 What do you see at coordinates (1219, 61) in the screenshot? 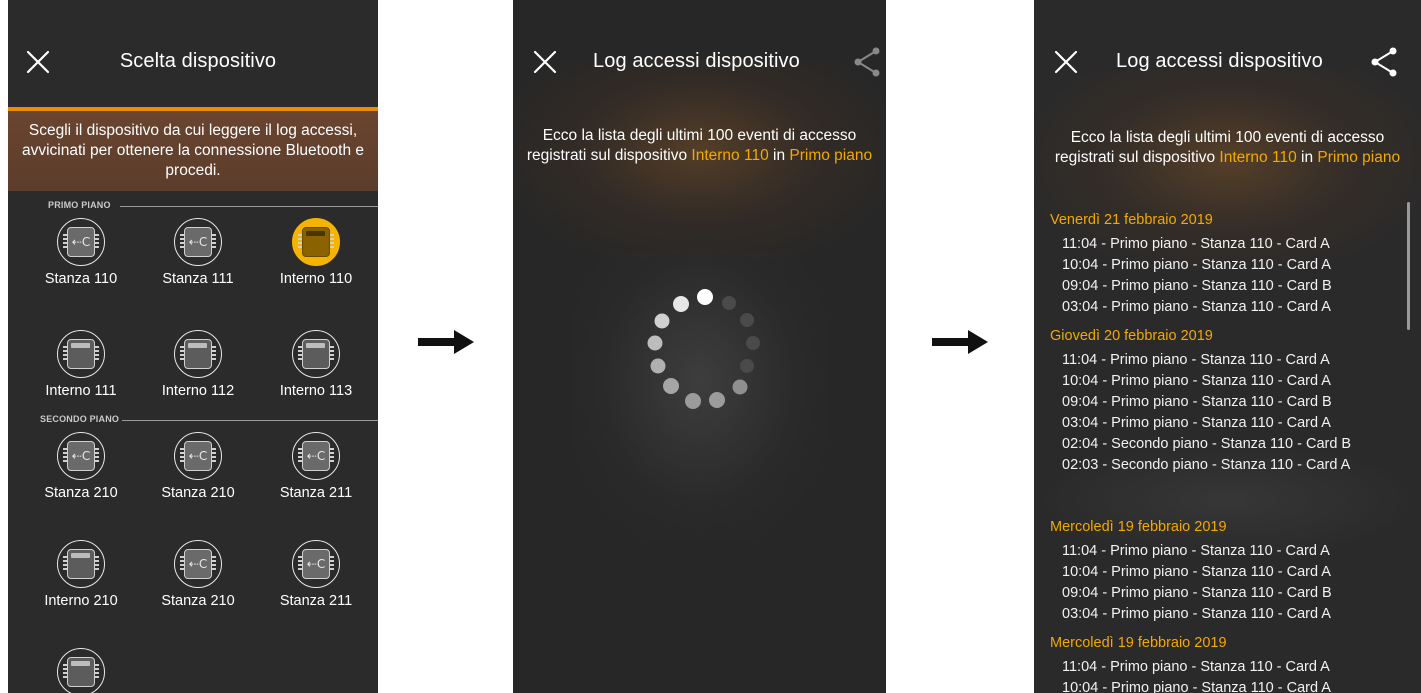
I see `page-title: Log accessi dispositivo` at bounding box center [1219, 61].